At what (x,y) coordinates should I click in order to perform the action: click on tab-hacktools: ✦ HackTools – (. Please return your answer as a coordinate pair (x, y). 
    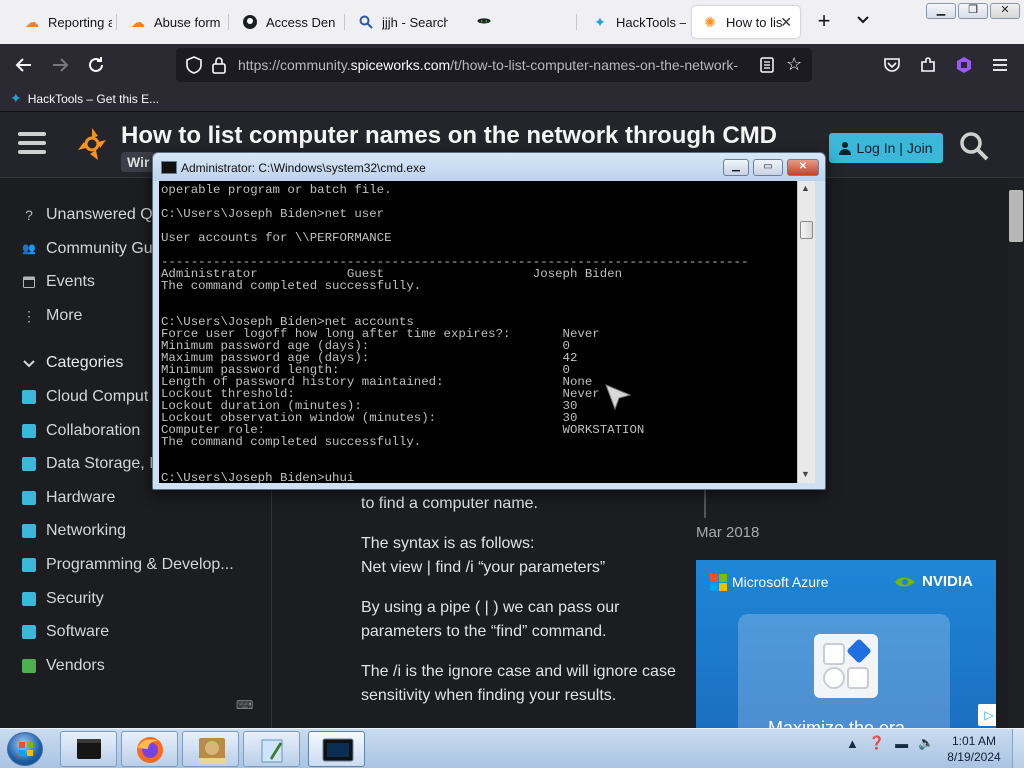
    Looking at the image, I should click on (634, 22).